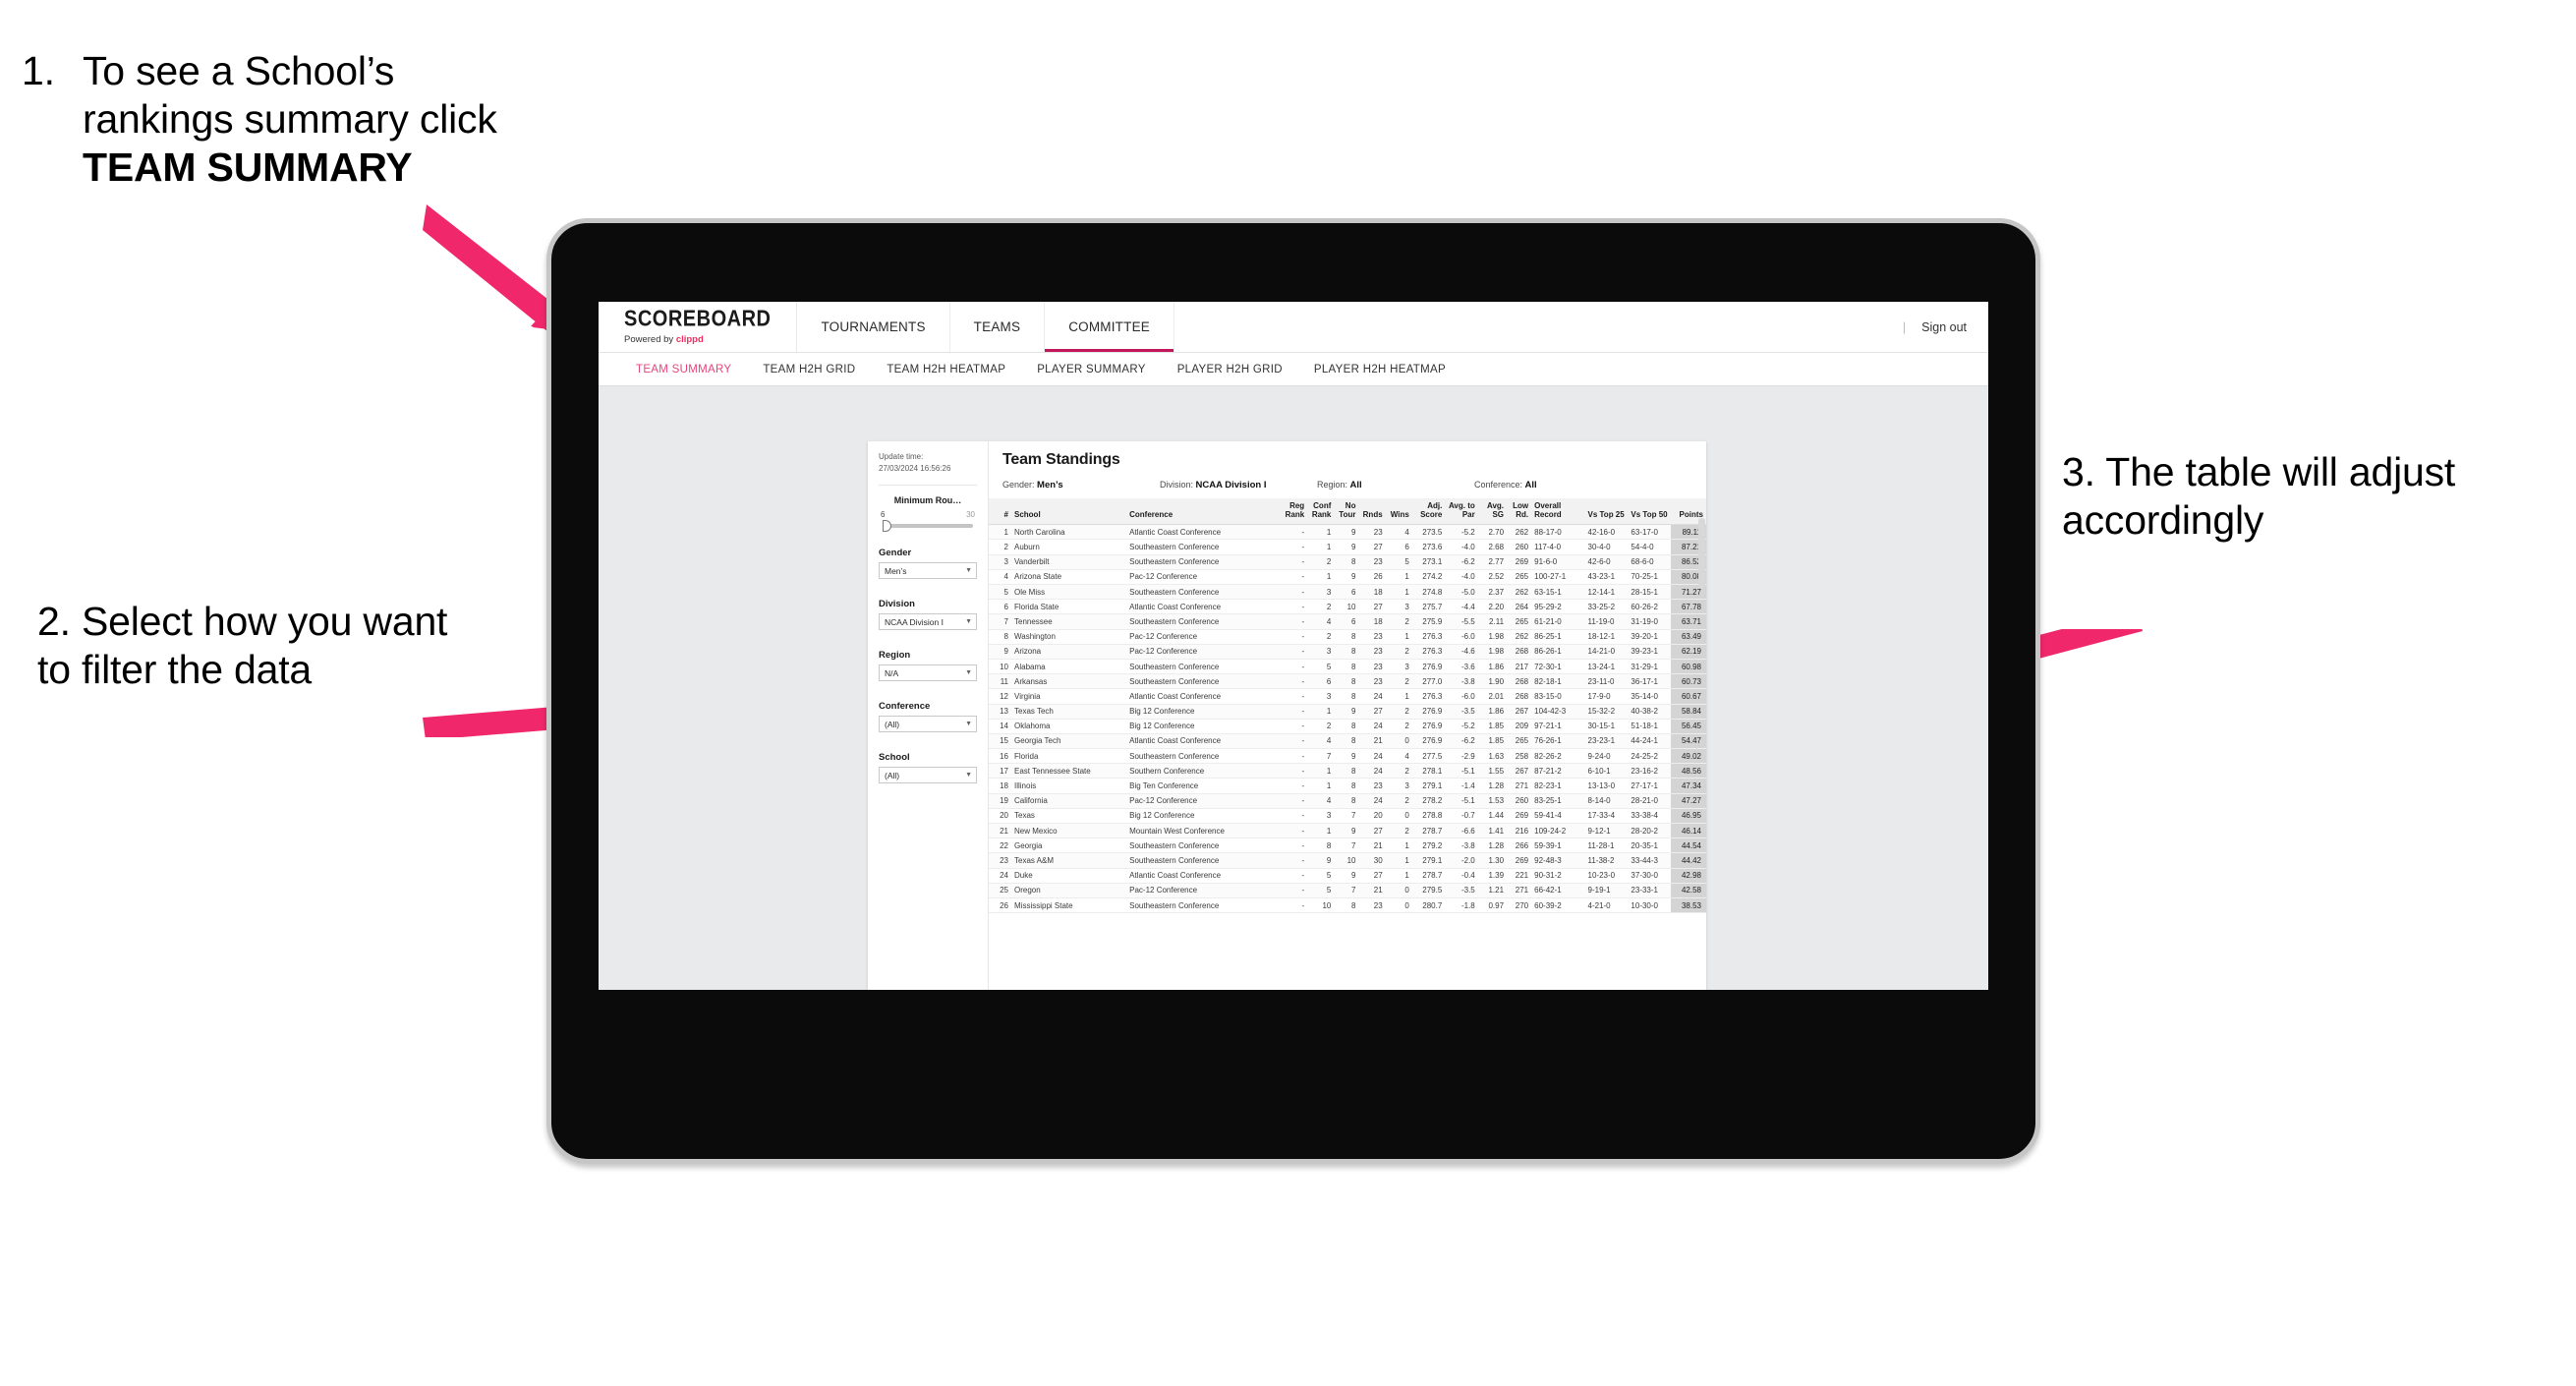 This screenshot has height=1386, width=2576. Describe the element at coordinates (1461, 512) in the screenshot. I see `column-header: Avg. to Par` at that location.